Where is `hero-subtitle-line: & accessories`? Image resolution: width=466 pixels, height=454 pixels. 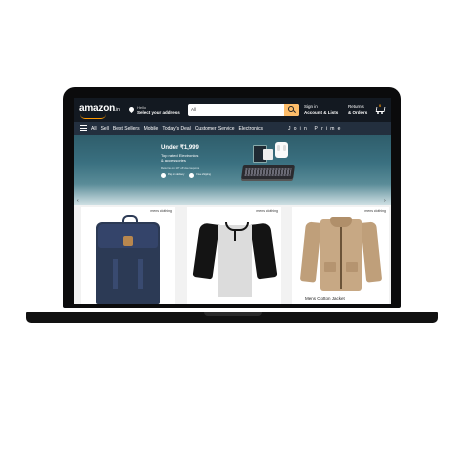 hero-subtitle-line: & accessories is located at coordinates (173, 160).